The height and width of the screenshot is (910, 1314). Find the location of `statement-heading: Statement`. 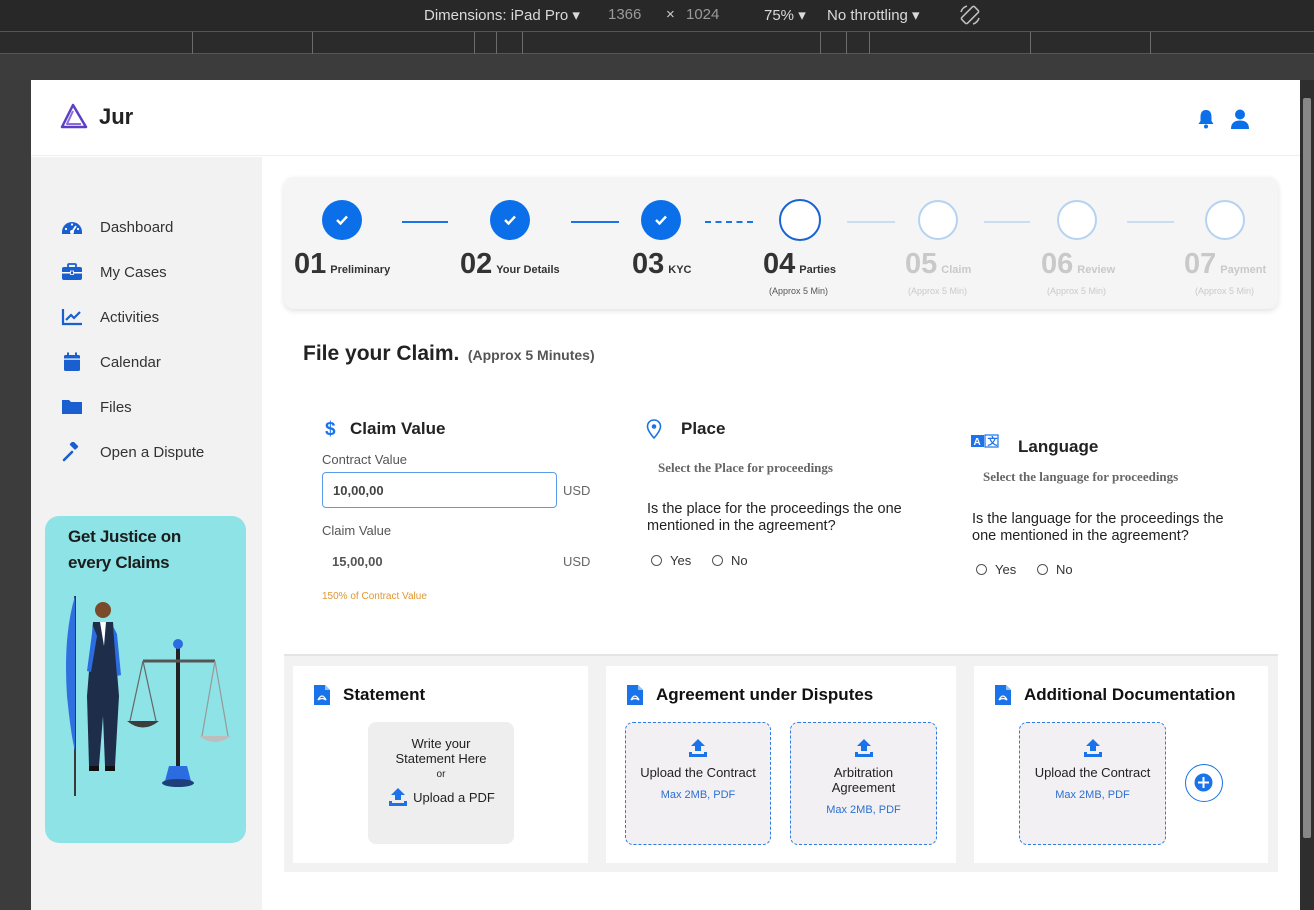

statement-heading: Statement is located at coordinates (369, 695).